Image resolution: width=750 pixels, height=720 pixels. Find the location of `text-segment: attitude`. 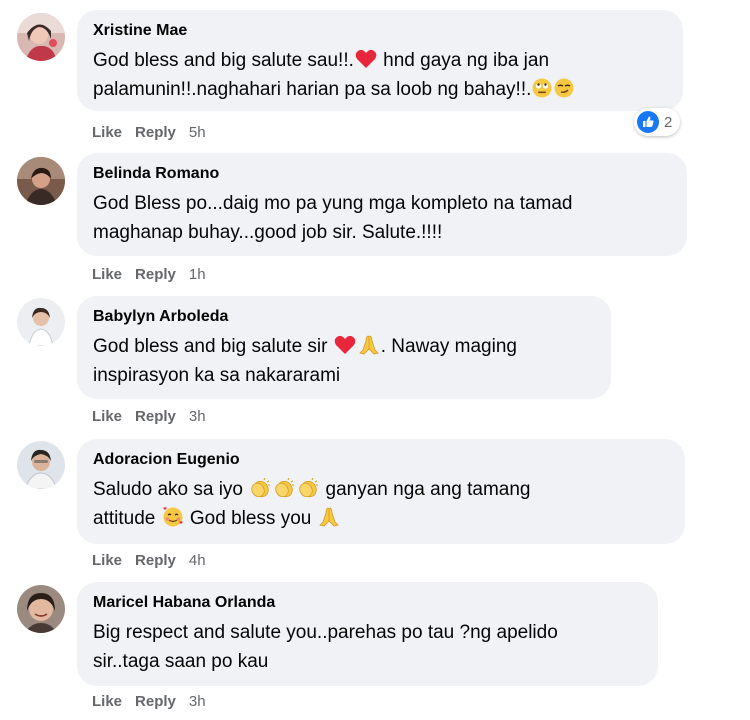

text-segment: attitude is located at coordinates (127, 518).